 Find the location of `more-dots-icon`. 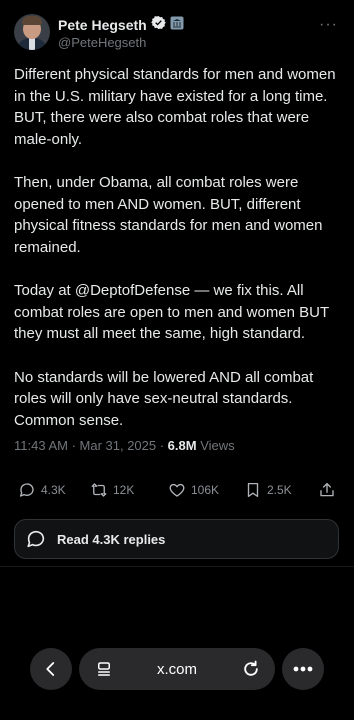

more-dots-icon is located at coordinates (303, 669).